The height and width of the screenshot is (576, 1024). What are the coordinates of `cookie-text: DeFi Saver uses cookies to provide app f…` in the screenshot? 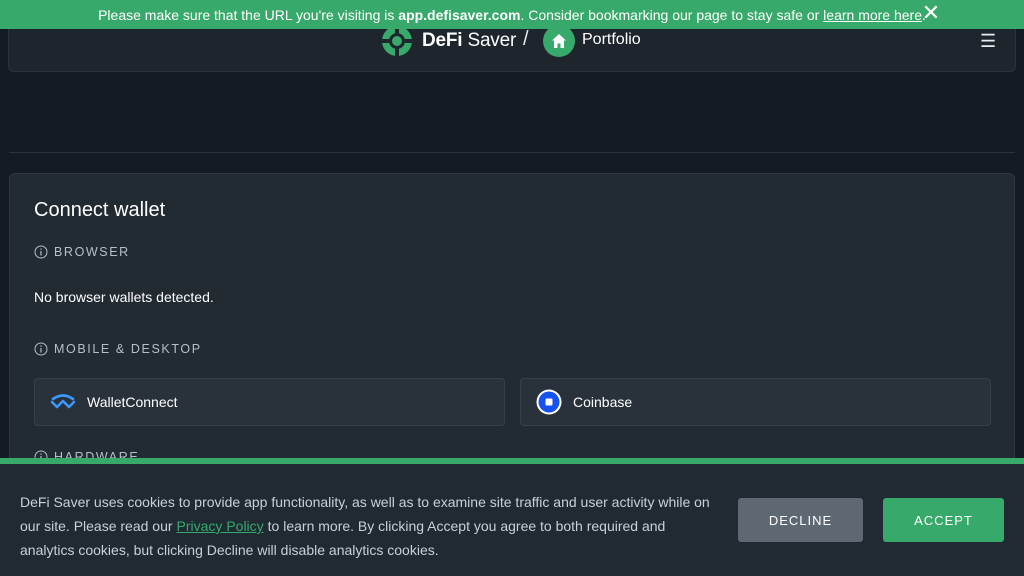 It's located at (370, 526).